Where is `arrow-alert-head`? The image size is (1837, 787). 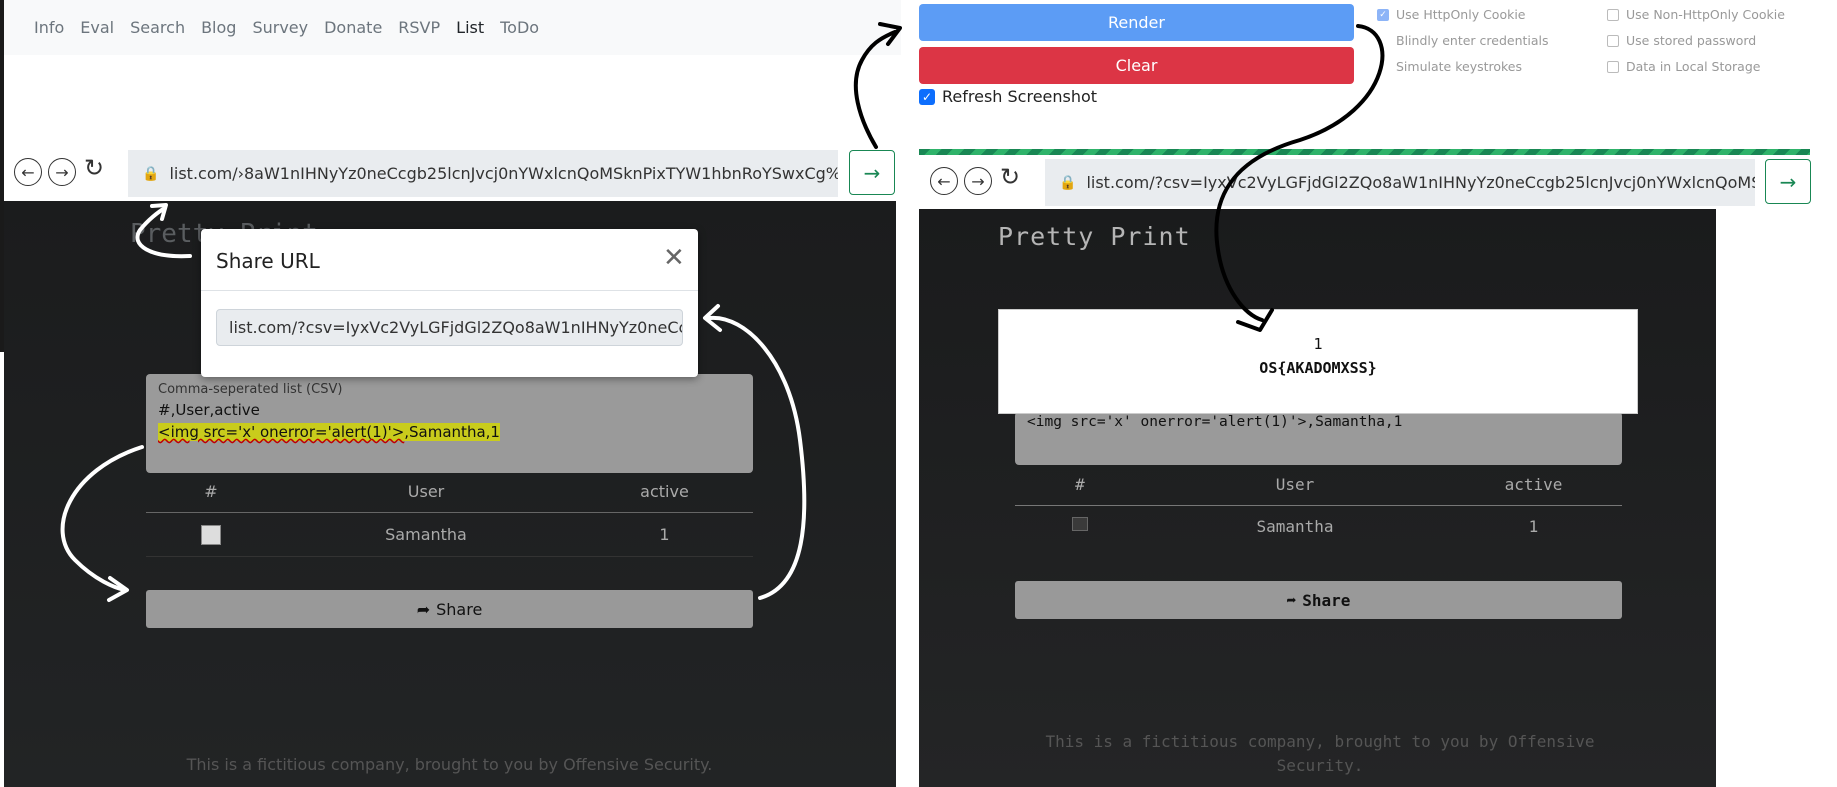 arrow-alert-head is located at coordinates (1255, 320).